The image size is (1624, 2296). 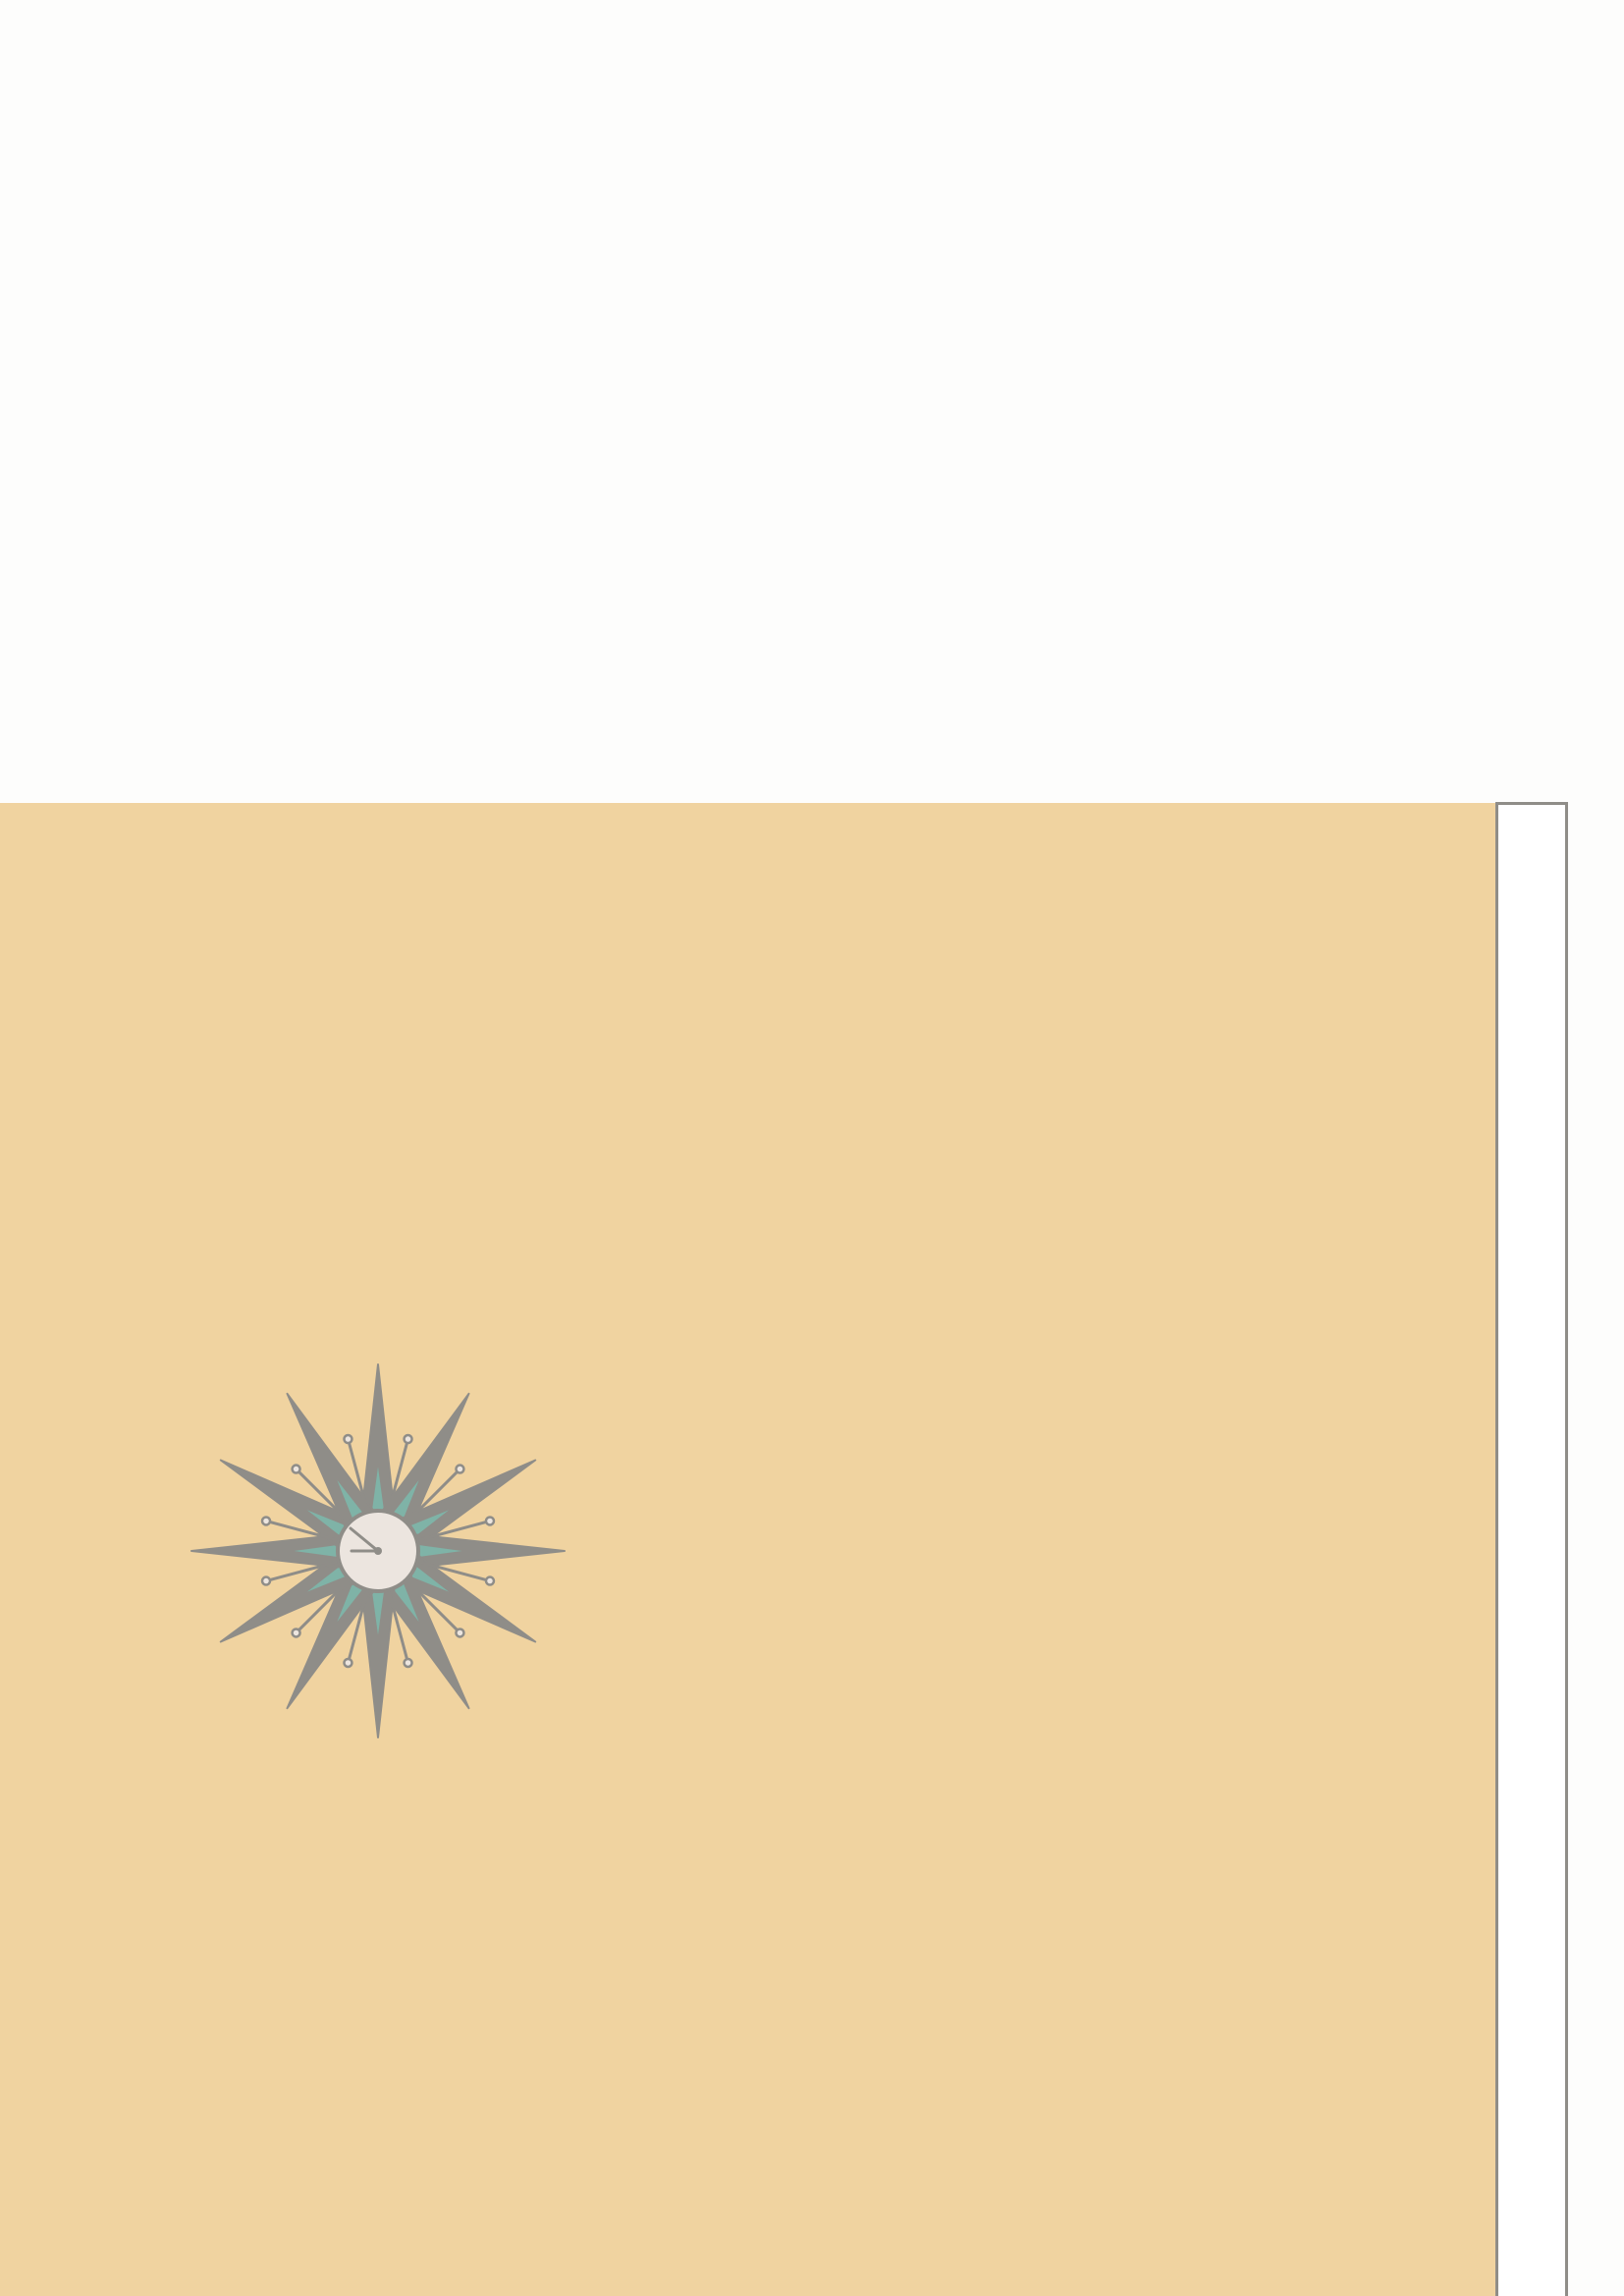 What do you see at coordinates (1531, 1549) in the screenshot?
I see `door-frame` at bounding box center [1531, 1549].